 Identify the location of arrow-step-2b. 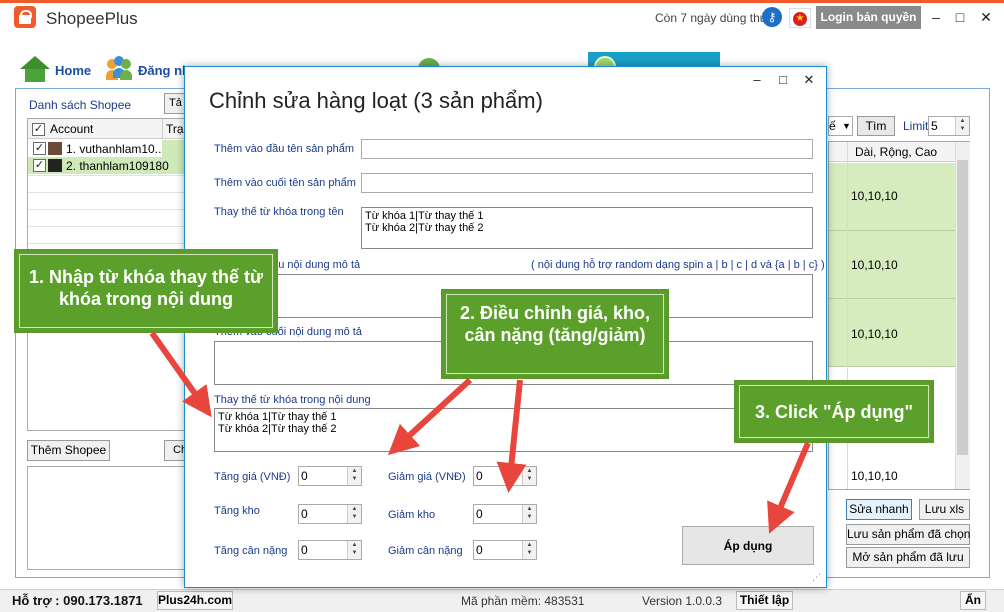
(511, 436).